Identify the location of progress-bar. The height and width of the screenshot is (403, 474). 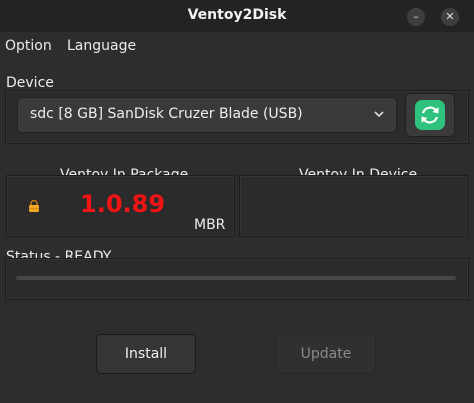
(236, 278).